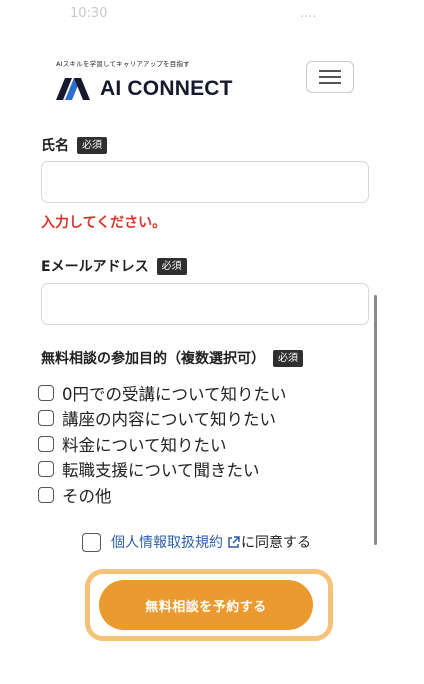  I want to click on brand-tagline: AIスキルを学習してキャリアアップを目指す, so click(123, 64).